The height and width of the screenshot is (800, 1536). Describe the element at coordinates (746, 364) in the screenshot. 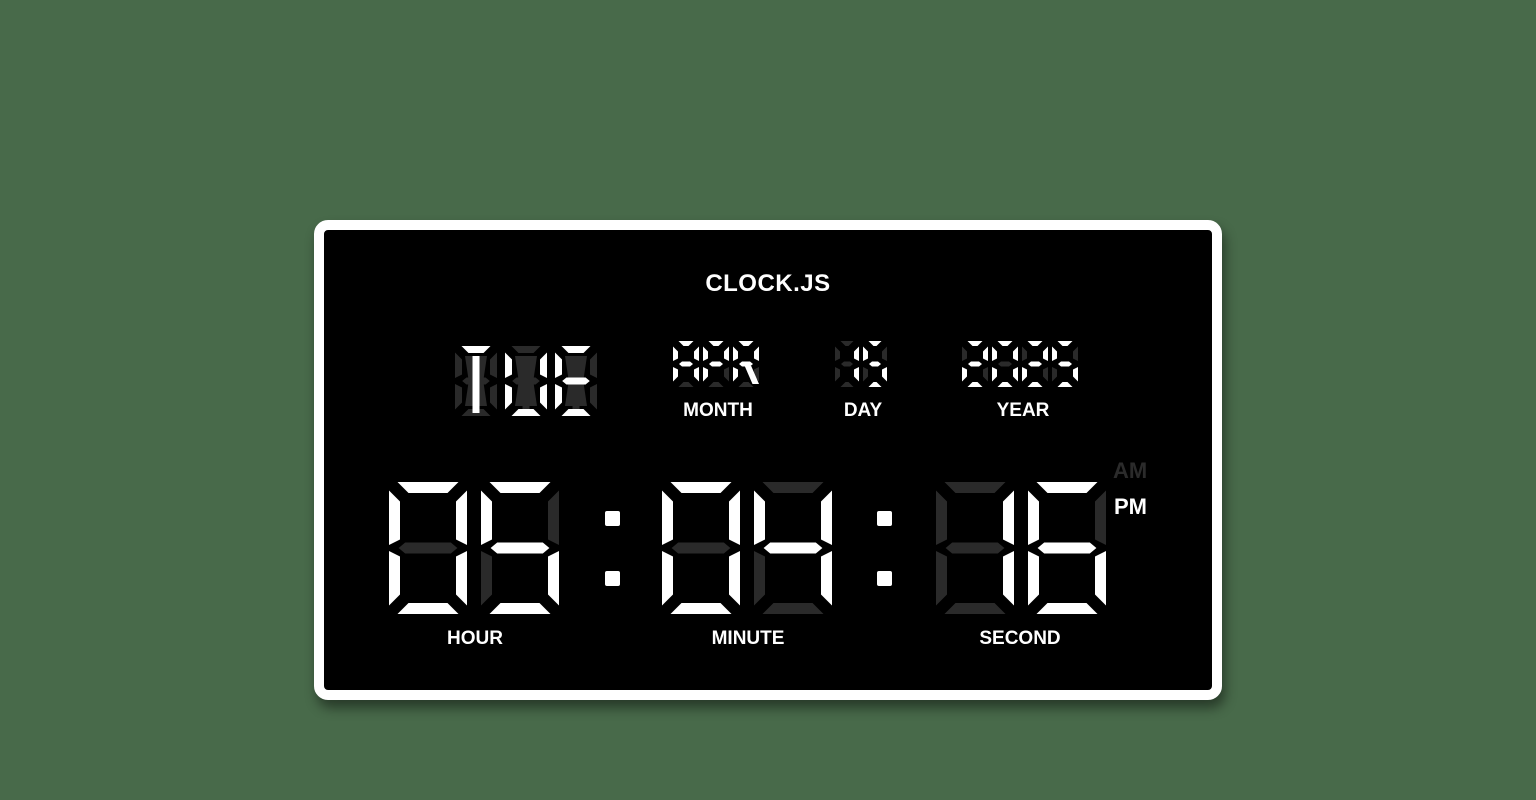

I see `digit-r` at that location.